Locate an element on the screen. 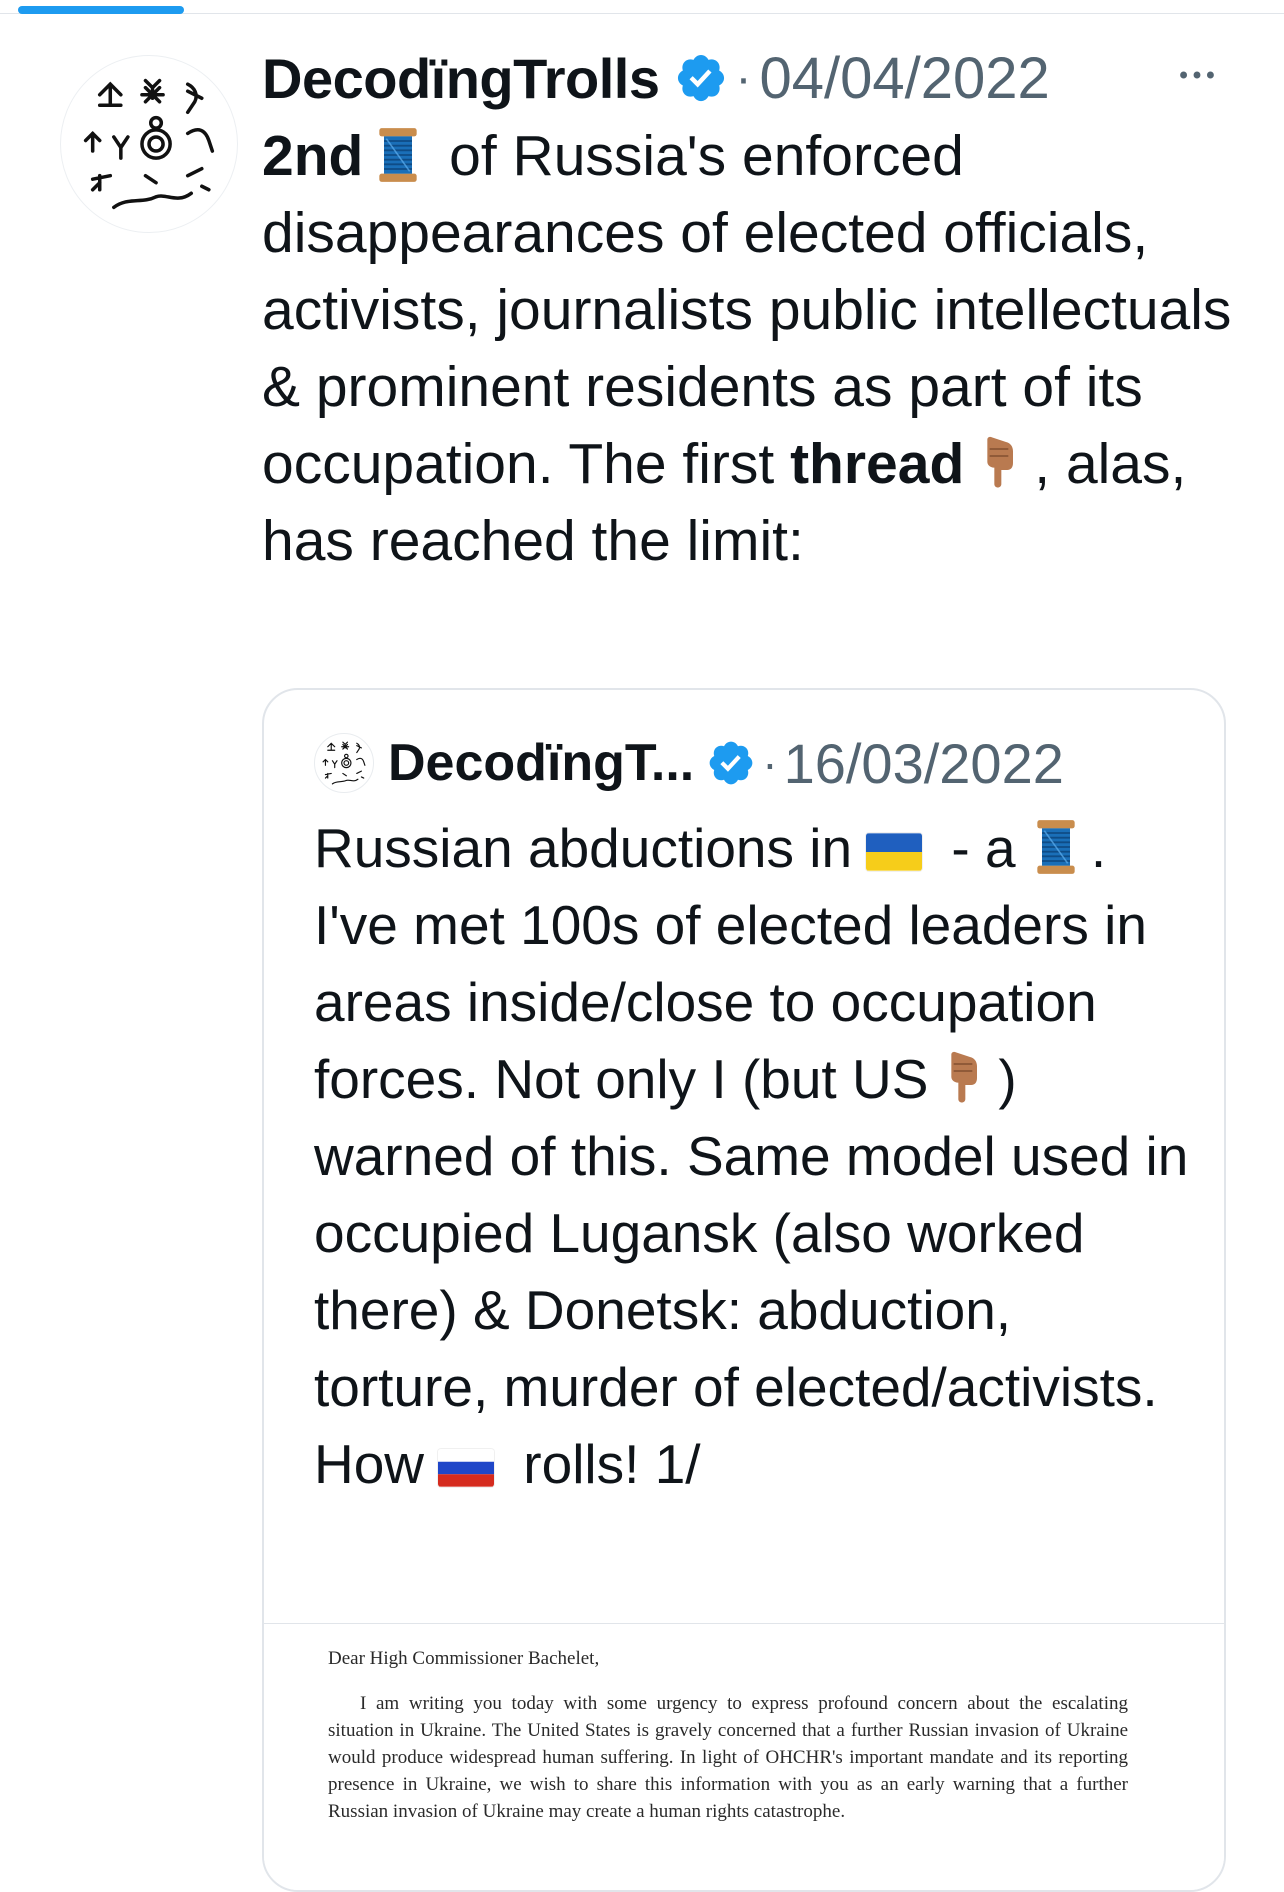  quoted-text-part: Russian abductions in is located at coordinates (583, 848).